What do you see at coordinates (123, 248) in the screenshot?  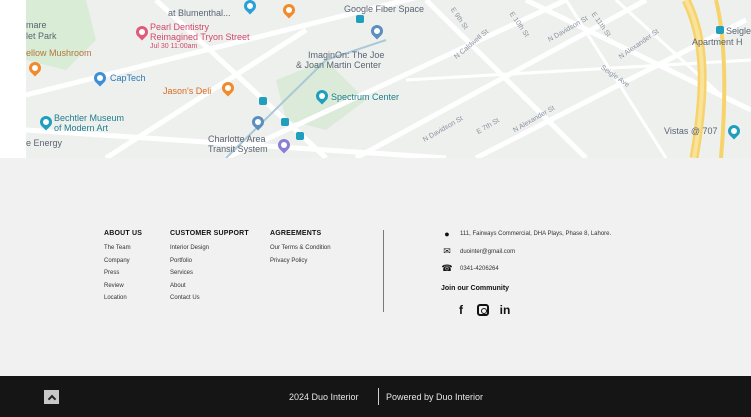 I see `footer-link-the-team: The Team` at bounding box center [123, 248].